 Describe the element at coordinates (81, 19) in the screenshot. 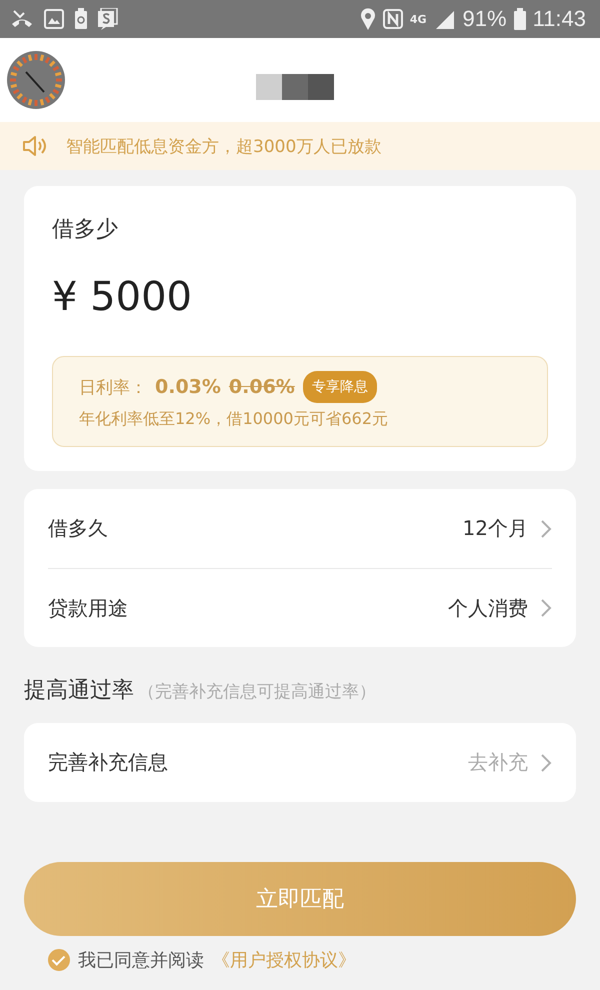

I see `battery-recycle-icon` at that location.